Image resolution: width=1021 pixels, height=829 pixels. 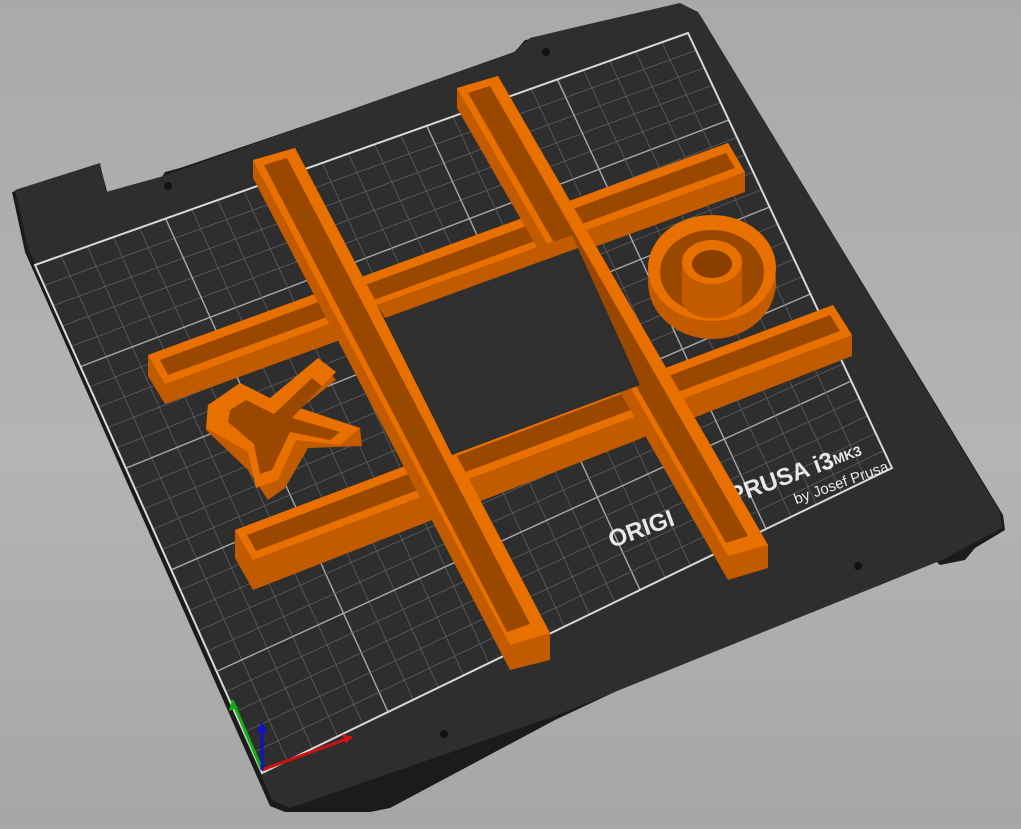 I want to click on o-piece, so click(x=712, y=277).